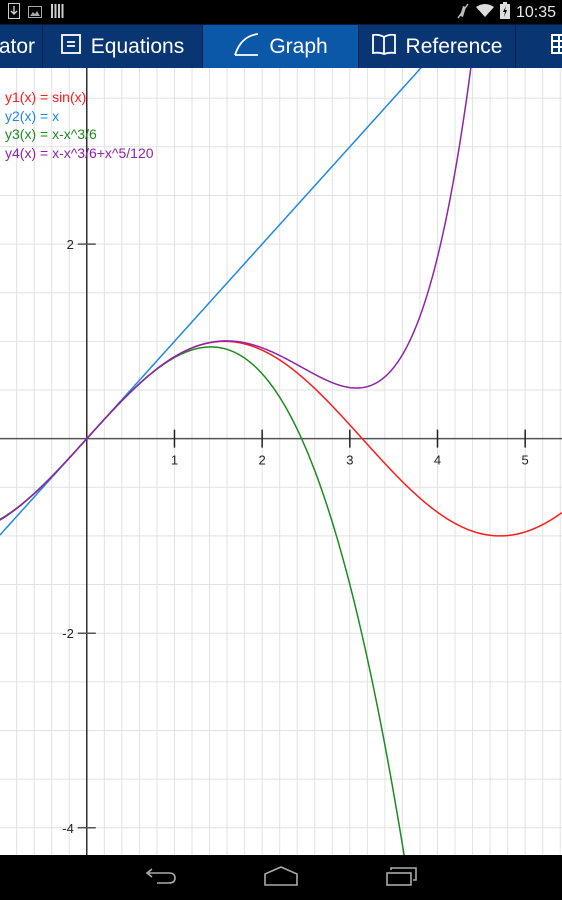 Image resolution: width=562 pixels, height=900 pixels. I want to click on equals-box-icon, so click(75, 46).